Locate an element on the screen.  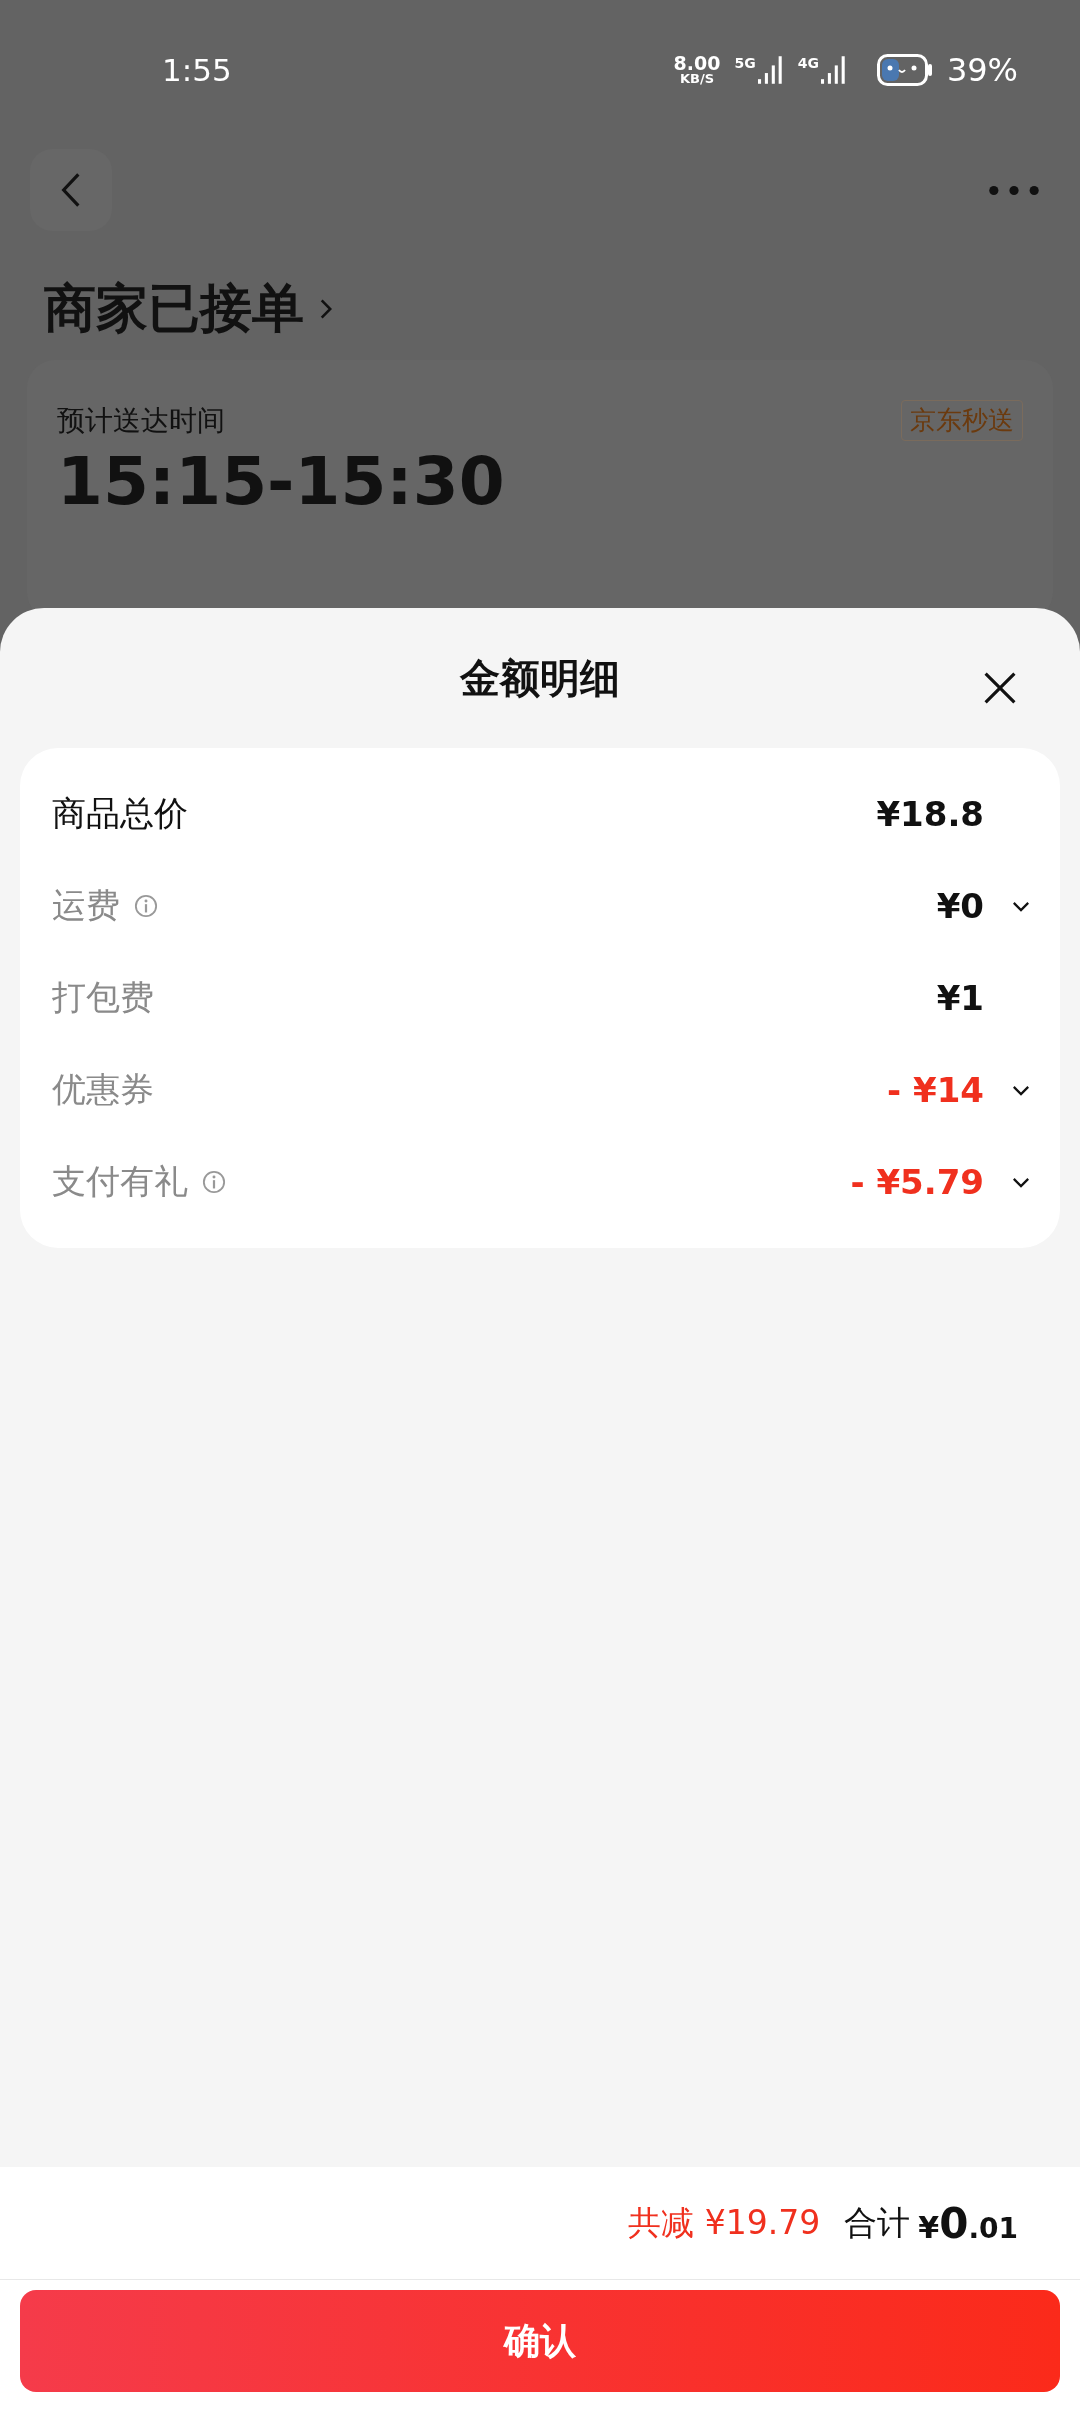
back-icon is located at coordinates (71, 190).